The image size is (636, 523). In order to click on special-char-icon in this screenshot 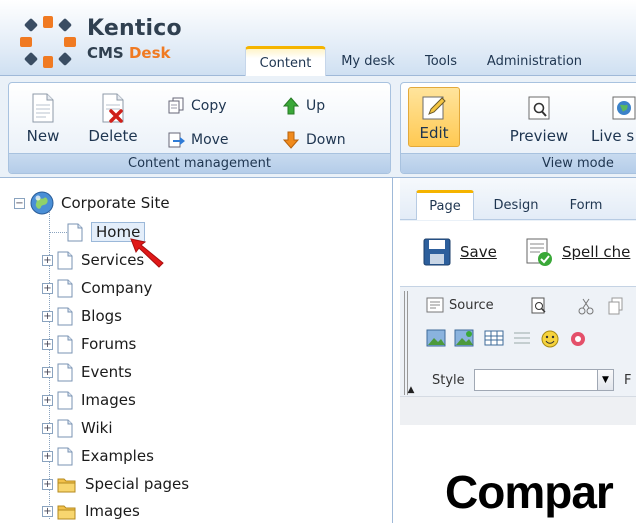, I will do `click(578, 339)`.